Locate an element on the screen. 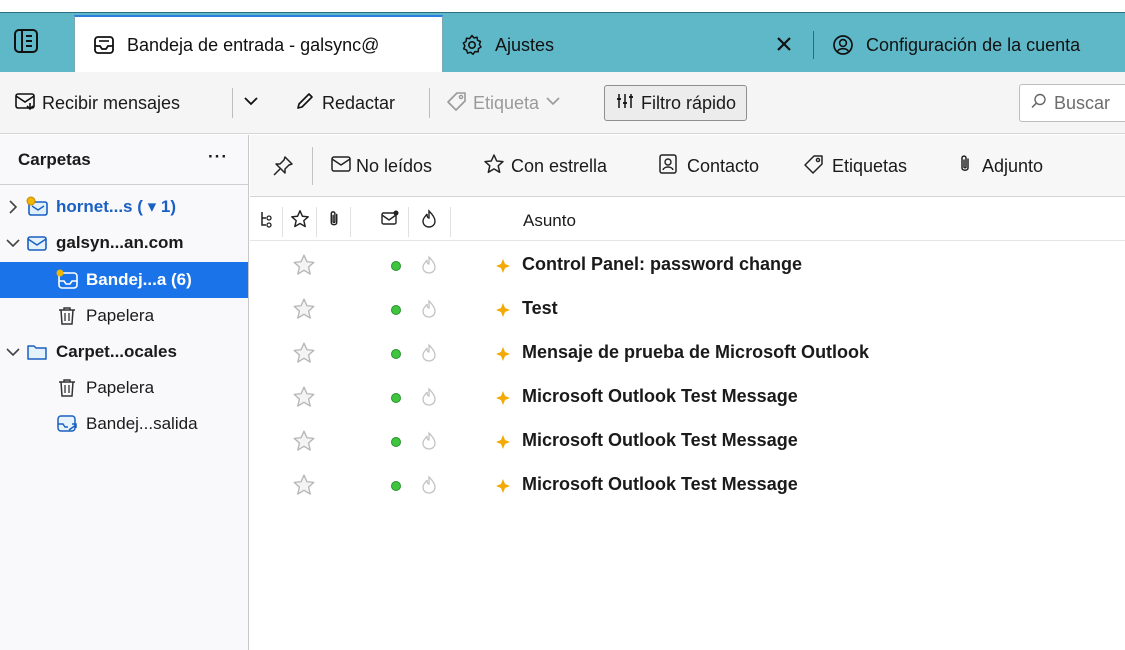 The image size is (1125, 650). tag-label: Etiqueta is located at coordinates (506, 102).